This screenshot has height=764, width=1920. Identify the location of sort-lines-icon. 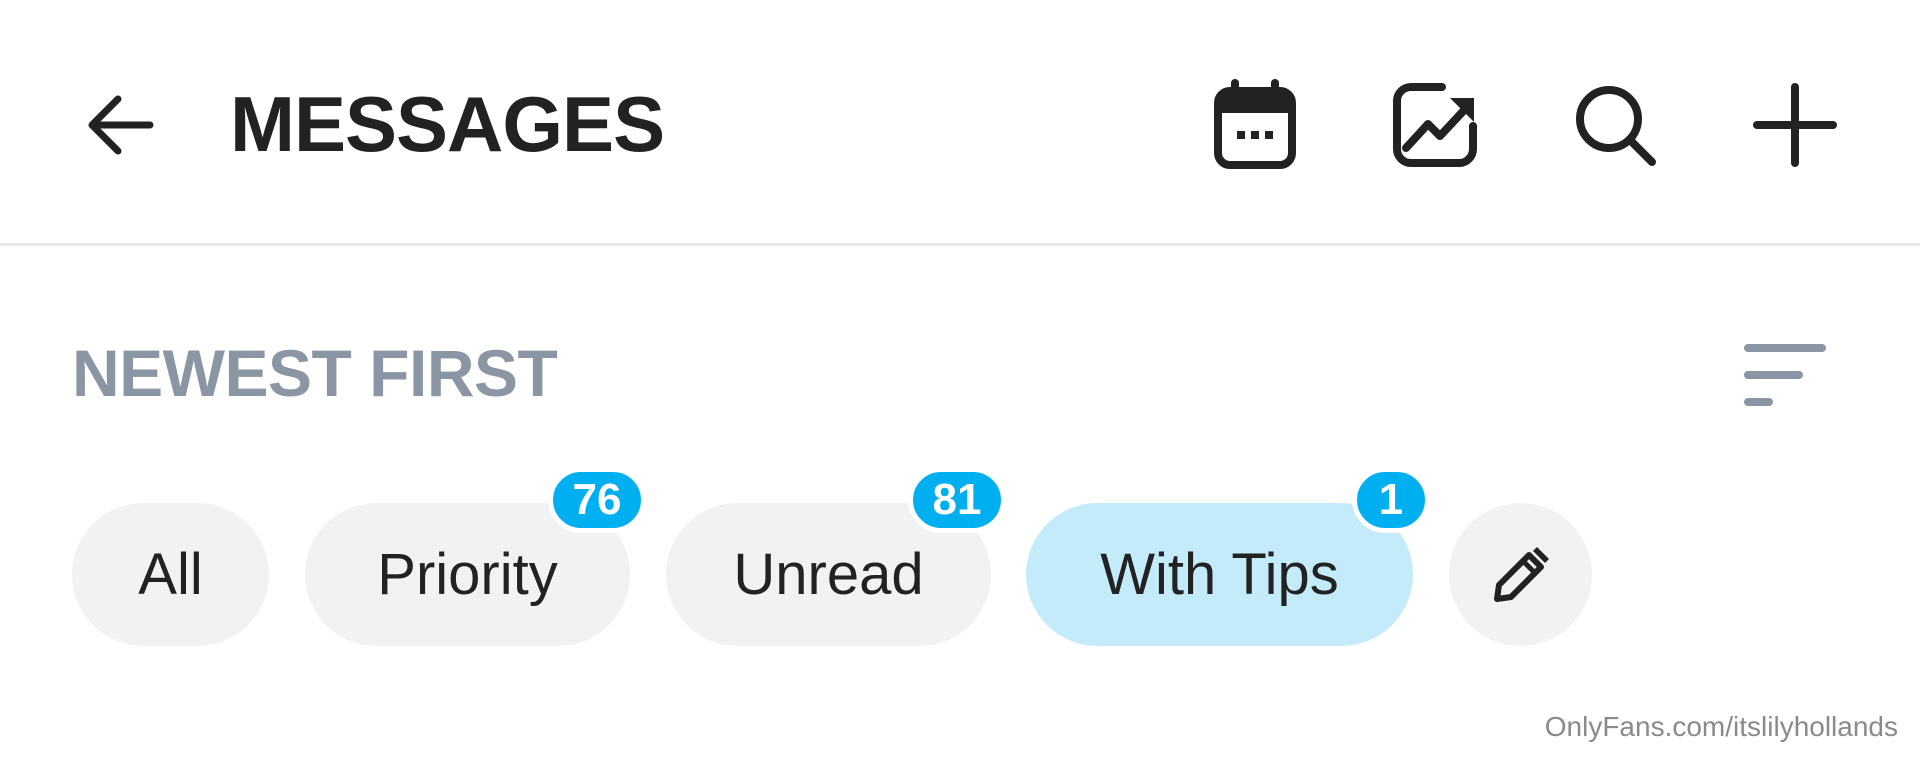
(1785, 375).